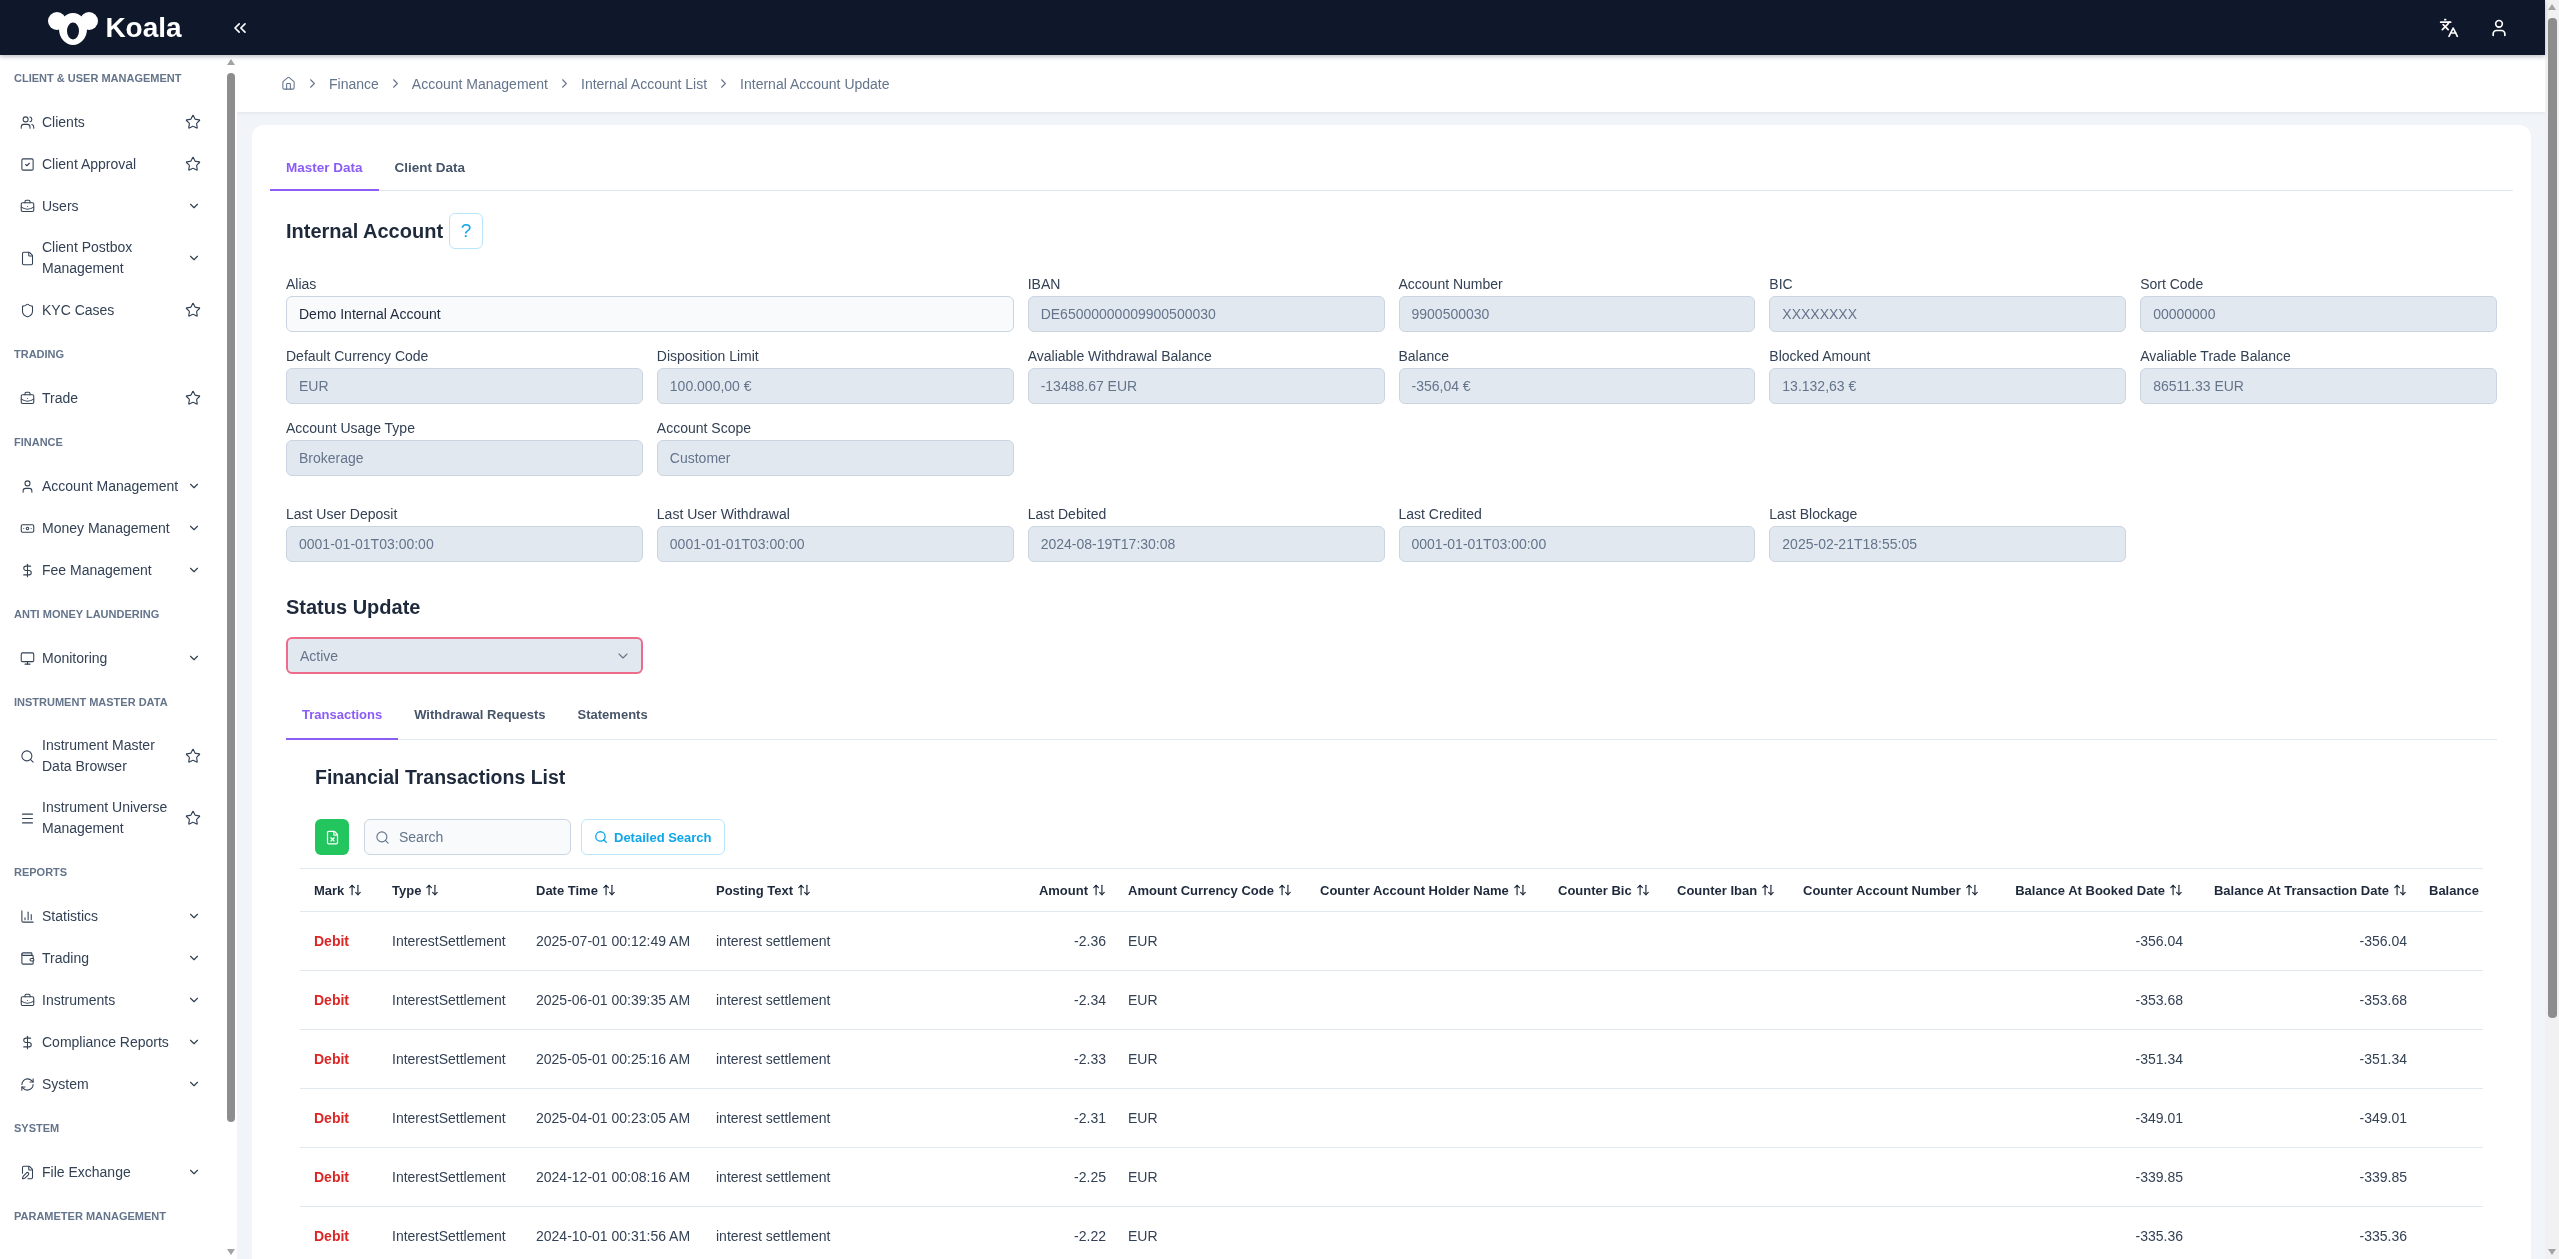  I want to click on column-header: Counter Account Holder Name, so click(1425, 890).